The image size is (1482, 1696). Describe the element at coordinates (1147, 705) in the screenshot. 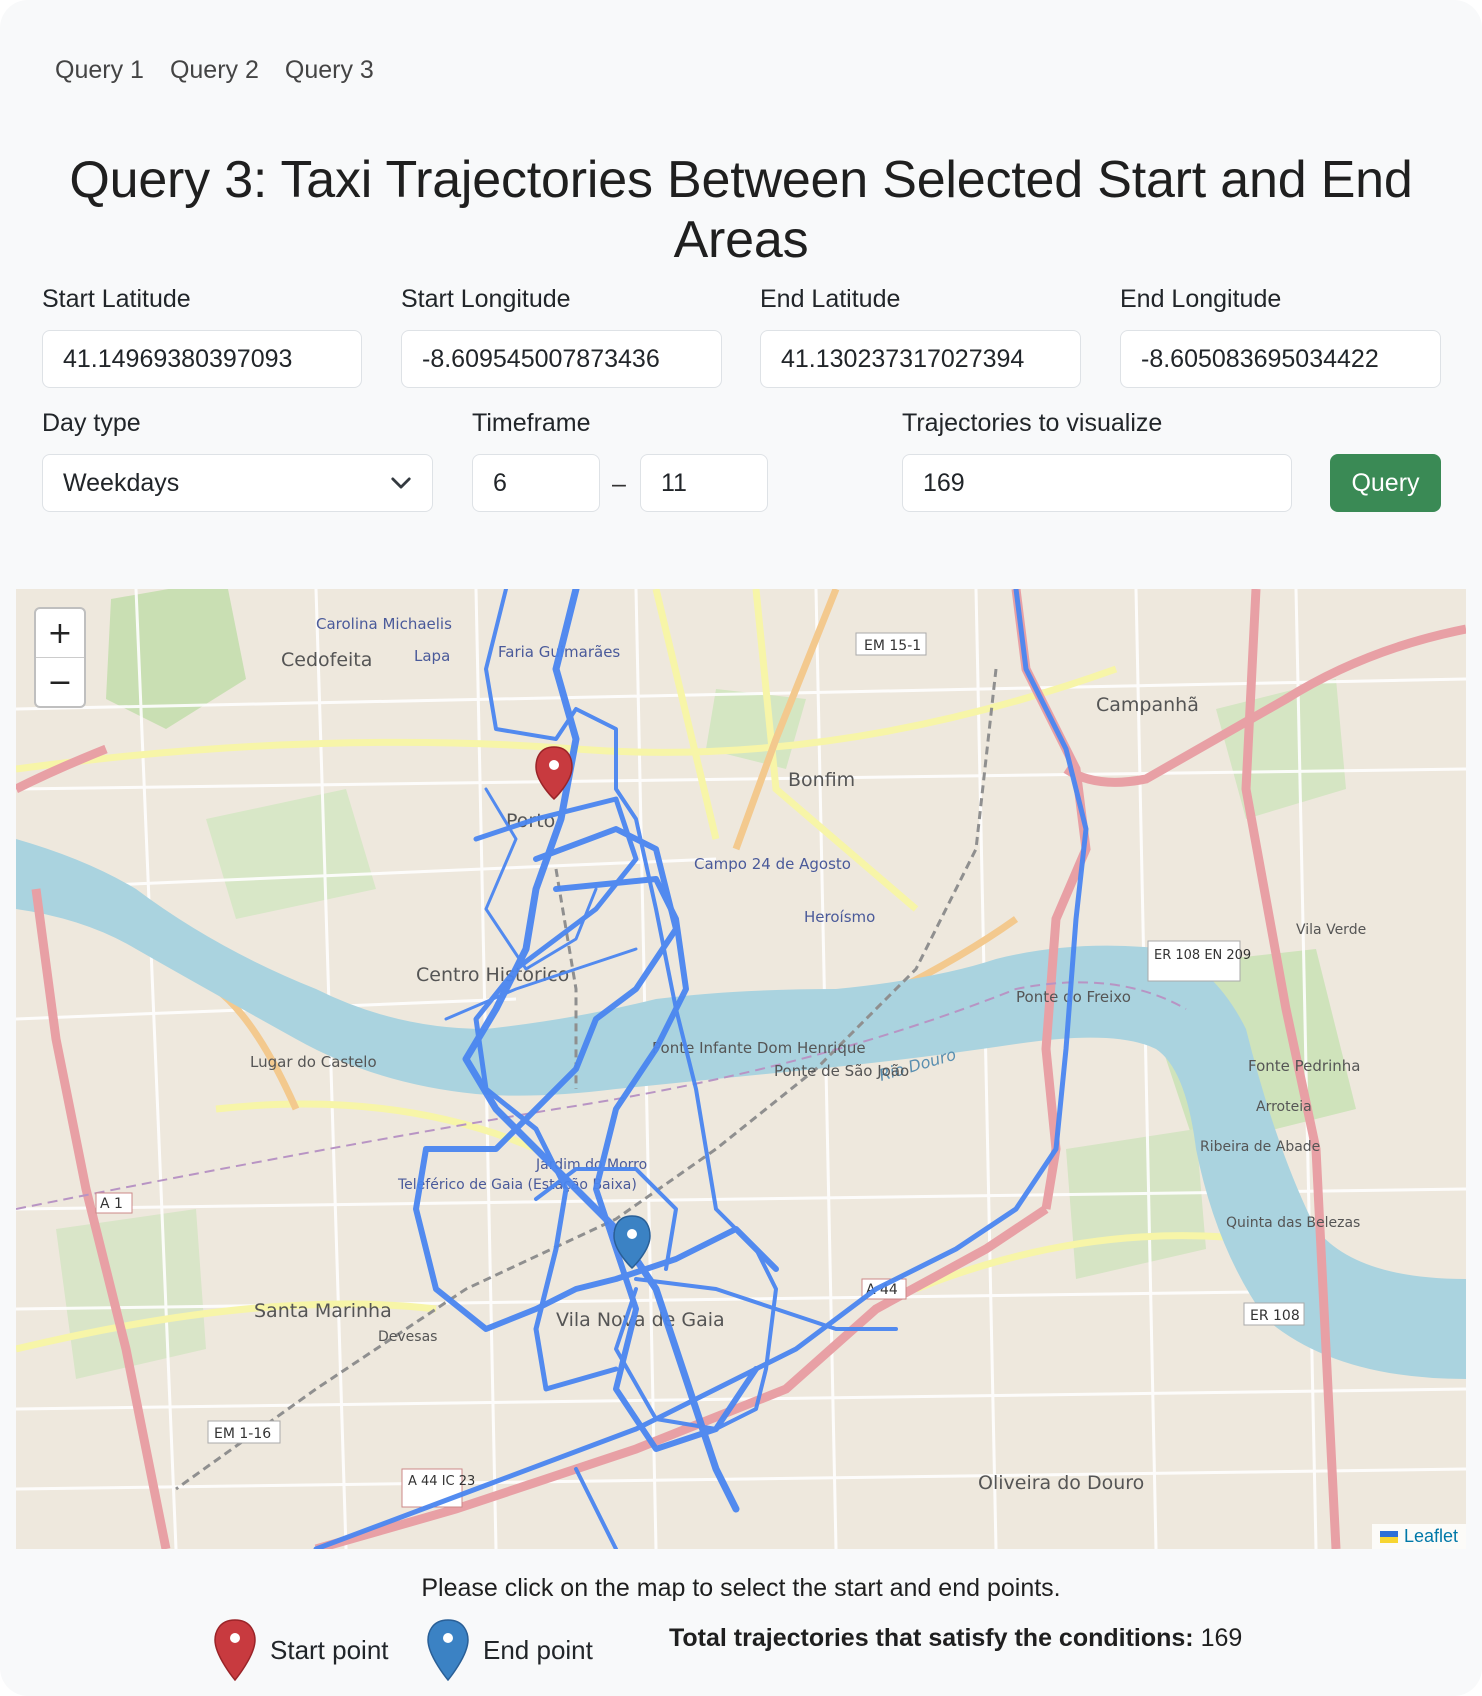

I see `label-campanha: Campanhã` at that location.